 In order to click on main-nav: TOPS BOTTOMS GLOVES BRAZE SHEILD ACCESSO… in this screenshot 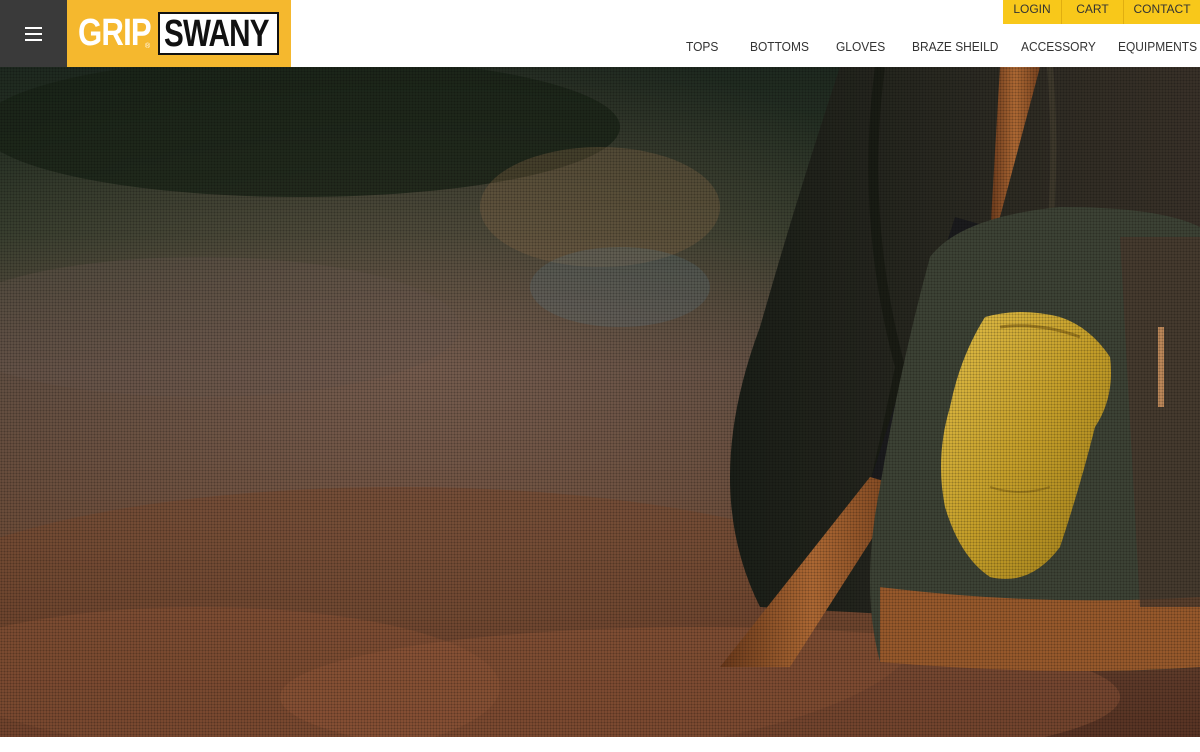, I will do `click(600, 47)`.